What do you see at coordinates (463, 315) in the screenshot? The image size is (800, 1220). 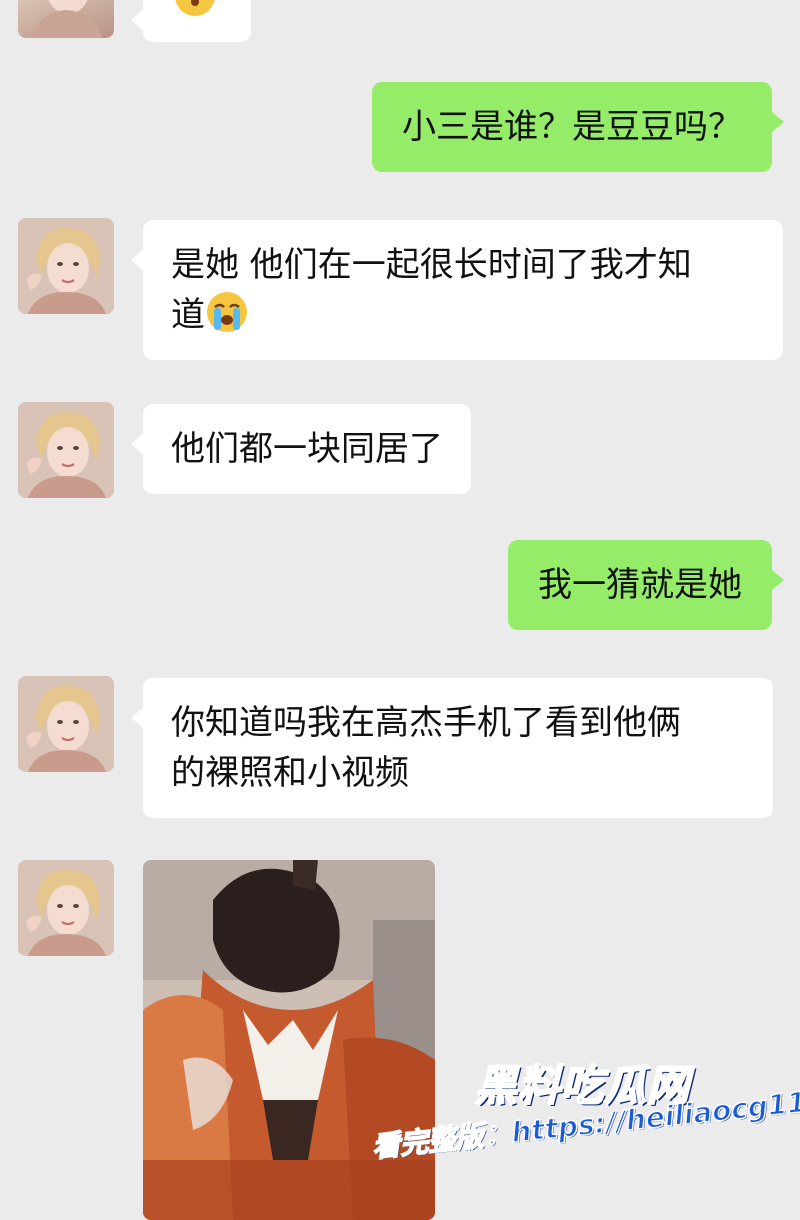 I see `message-text-line2-wrap: 道` at bounding box center [463, 315].